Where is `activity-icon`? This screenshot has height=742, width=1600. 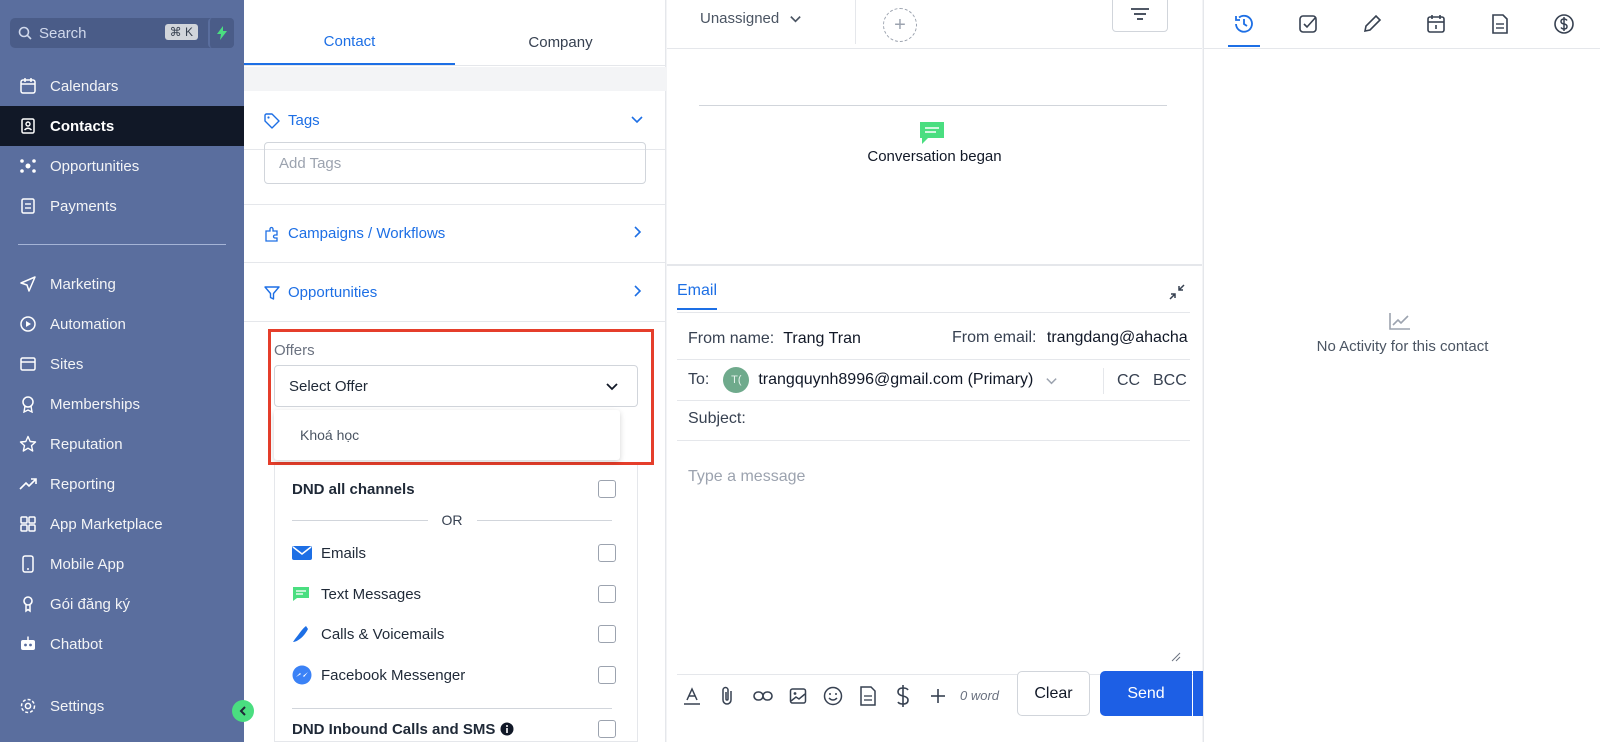
activity-icon is located at coordinates (1244, 29).